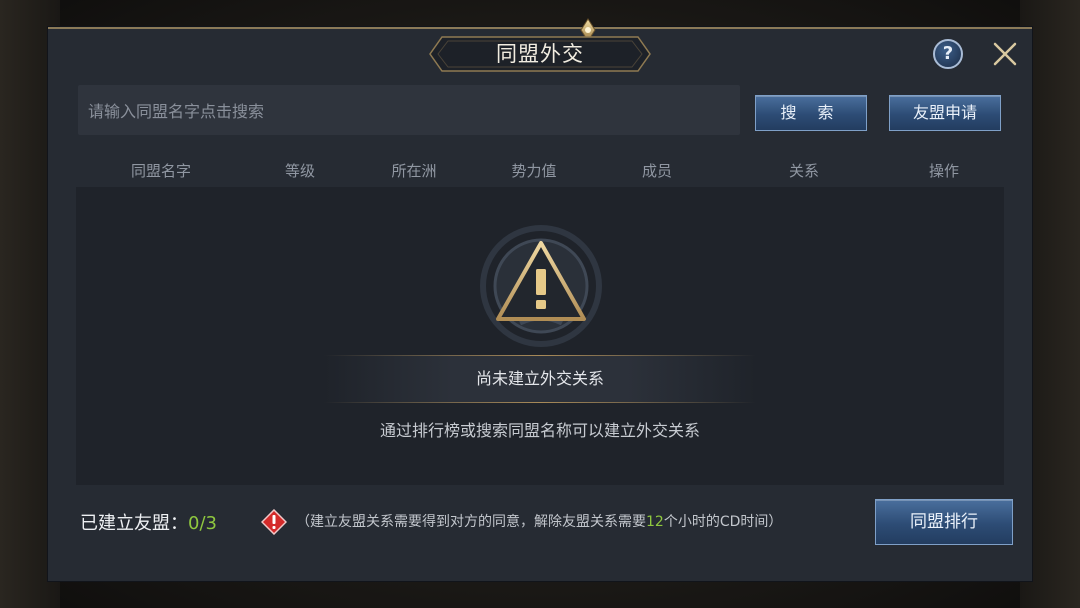 This screenshot has width=1080, height=608. I want to click on search-box, so click(409, 111).